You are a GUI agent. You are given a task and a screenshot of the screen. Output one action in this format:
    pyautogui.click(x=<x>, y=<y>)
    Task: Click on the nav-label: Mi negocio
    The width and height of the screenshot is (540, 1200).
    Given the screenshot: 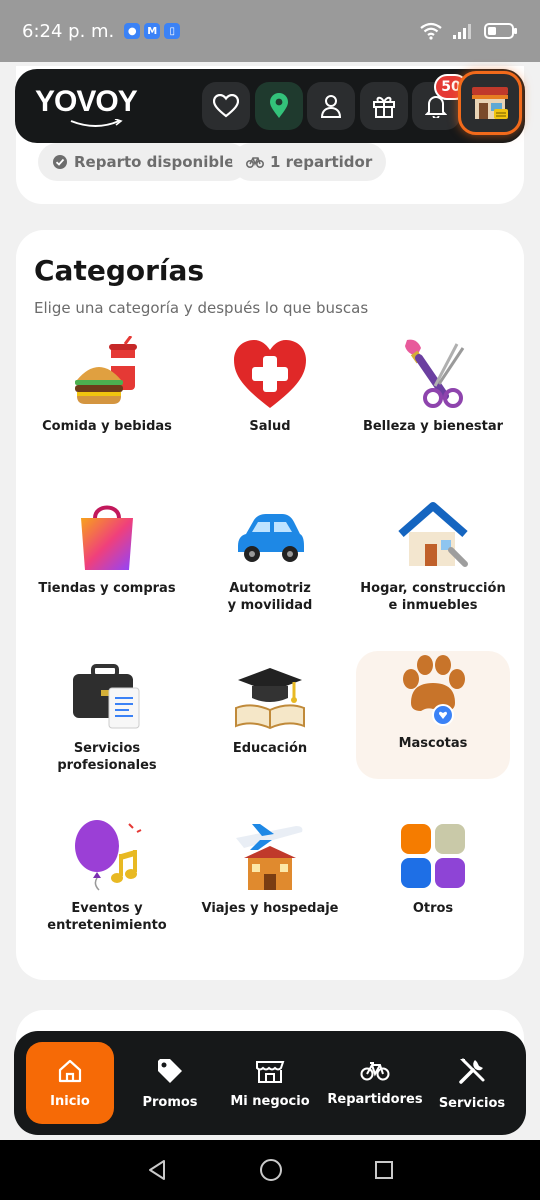 What is the action you would take?
    pyautogui.click(x=270, y=1101)
    